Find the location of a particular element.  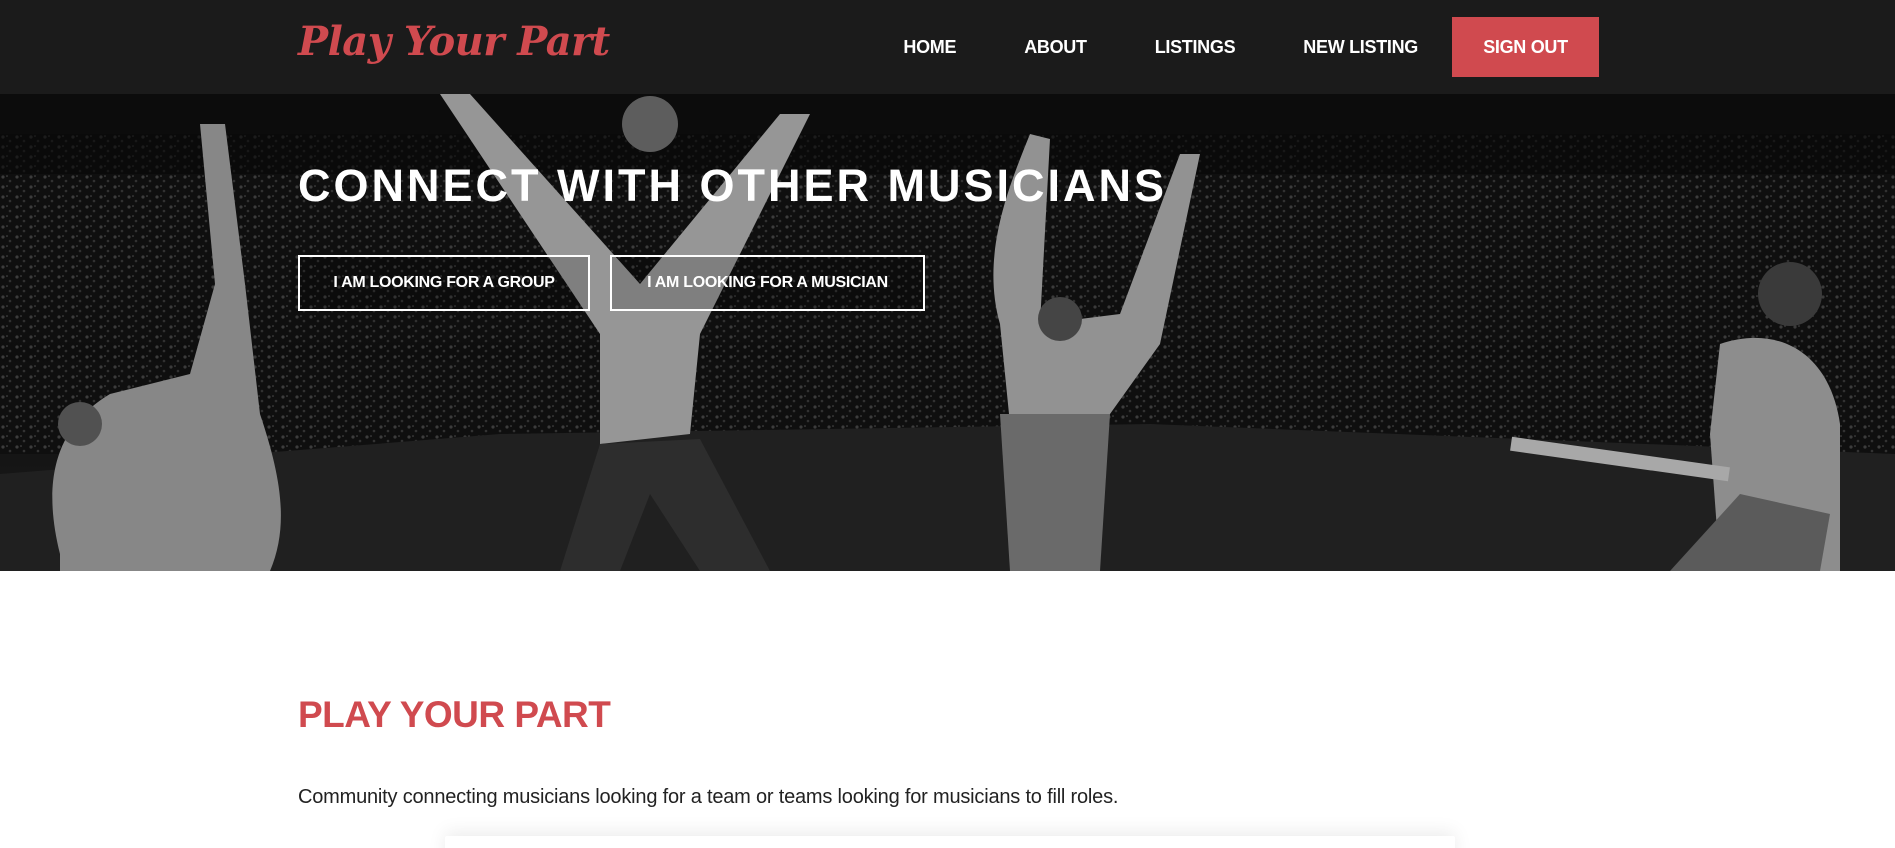

looking-for-musician-button: I AM LOOKING FOR A MUSICIAN is located at coordinates (767, 283).